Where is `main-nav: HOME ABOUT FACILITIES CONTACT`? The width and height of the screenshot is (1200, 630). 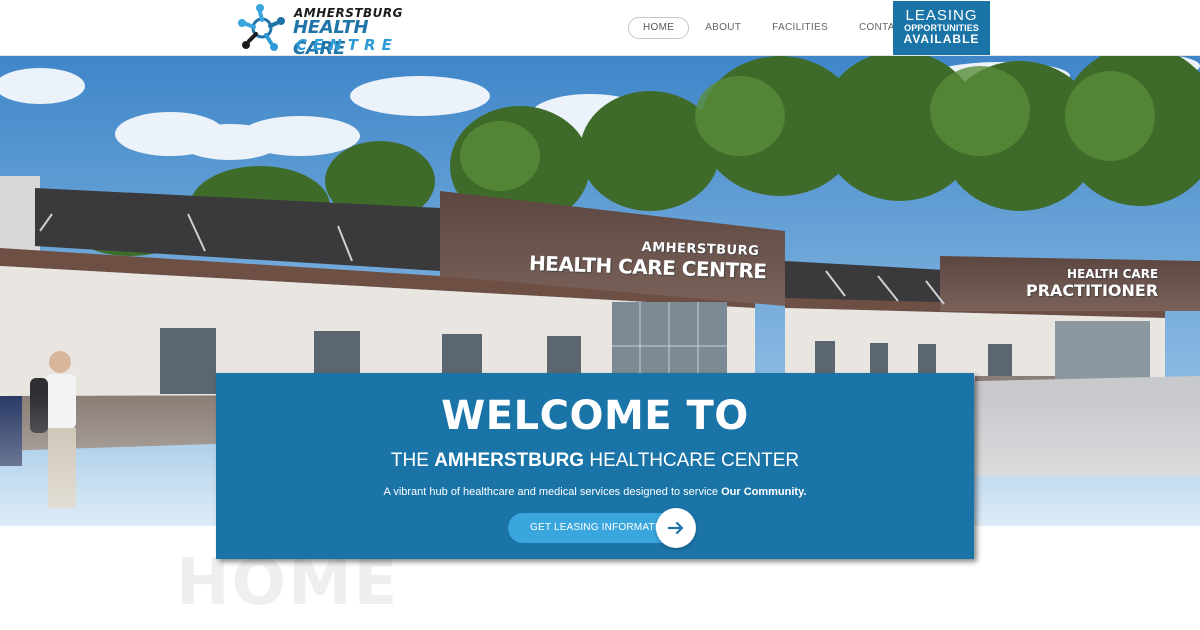
main-nav: HOME ABOUT FACILITIES CONTACT is located at coordinates (776, 28).